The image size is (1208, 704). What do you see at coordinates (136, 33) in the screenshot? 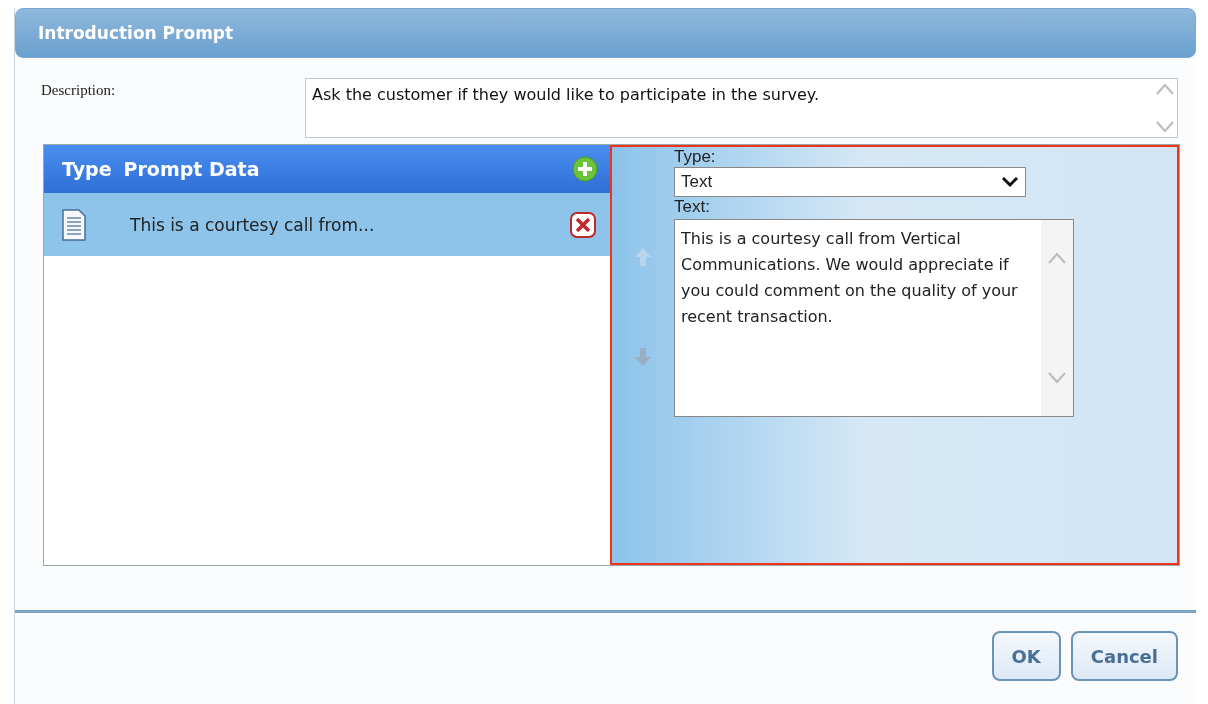
I see `window-title: Introduction Prompt` at bounding box center [136, 33].